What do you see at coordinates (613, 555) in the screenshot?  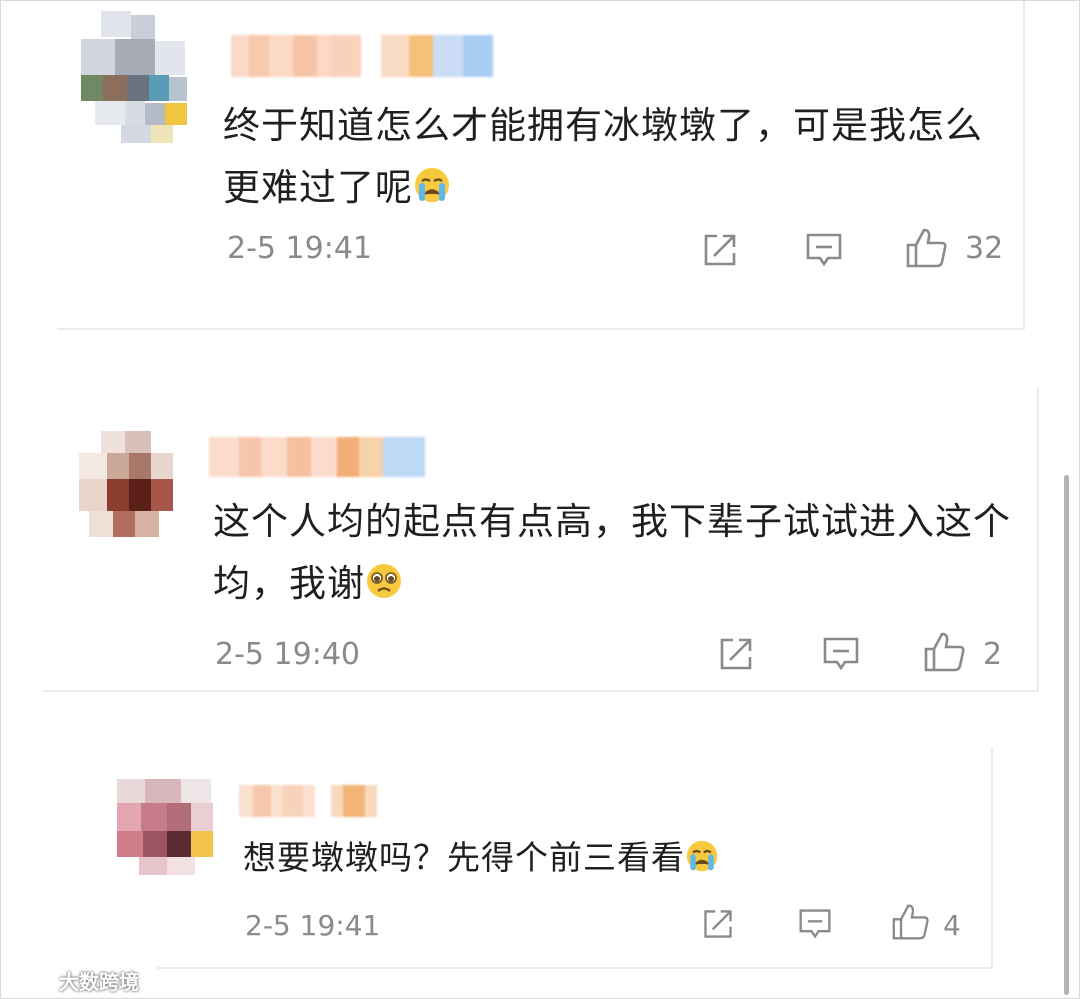 I see `comment-text: 这个人均的起点有点高，我下辈子试试进入这个均，我谢` at bounding box center [613, 555].